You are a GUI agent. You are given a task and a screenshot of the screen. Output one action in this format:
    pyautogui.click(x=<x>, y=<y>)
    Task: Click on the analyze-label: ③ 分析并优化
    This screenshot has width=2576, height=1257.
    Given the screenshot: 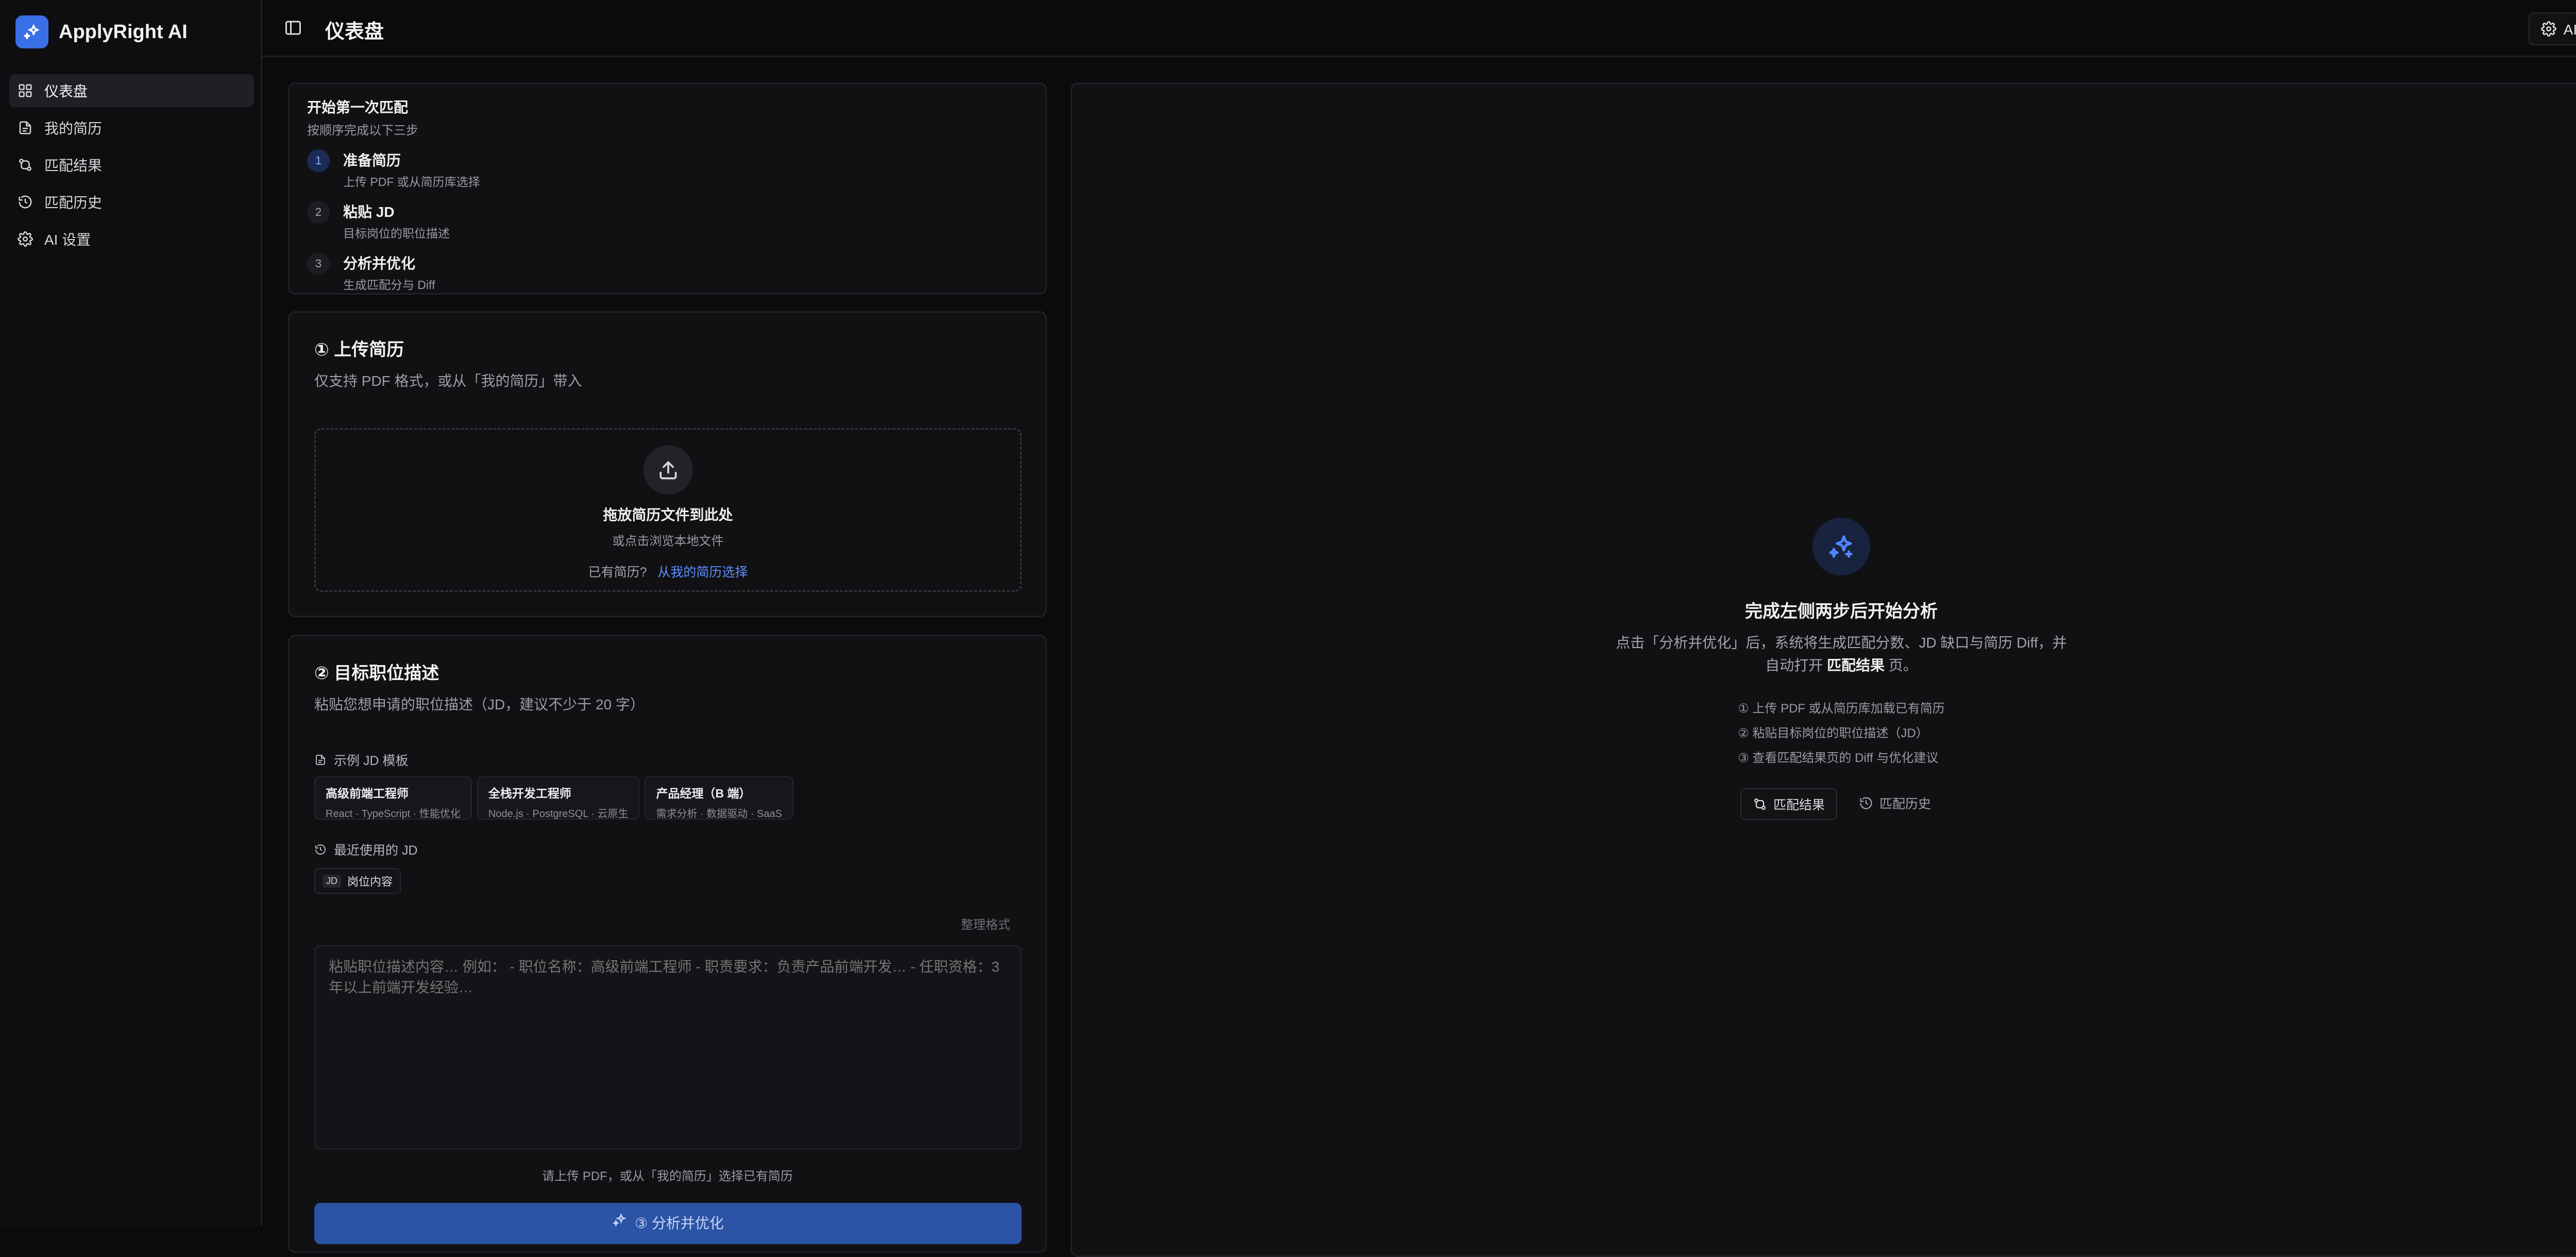 What is the action you would take?
    pyautogui.click(x=679, y=1223)
    